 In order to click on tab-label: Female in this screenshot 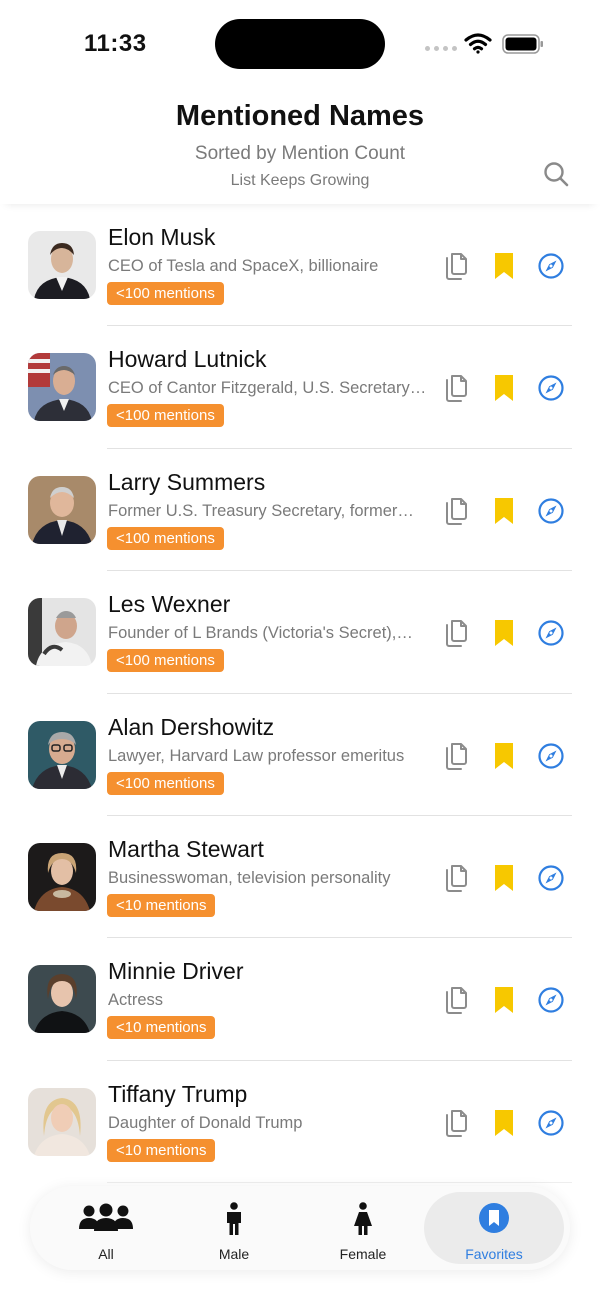, I will do `click(363, 1254)`.